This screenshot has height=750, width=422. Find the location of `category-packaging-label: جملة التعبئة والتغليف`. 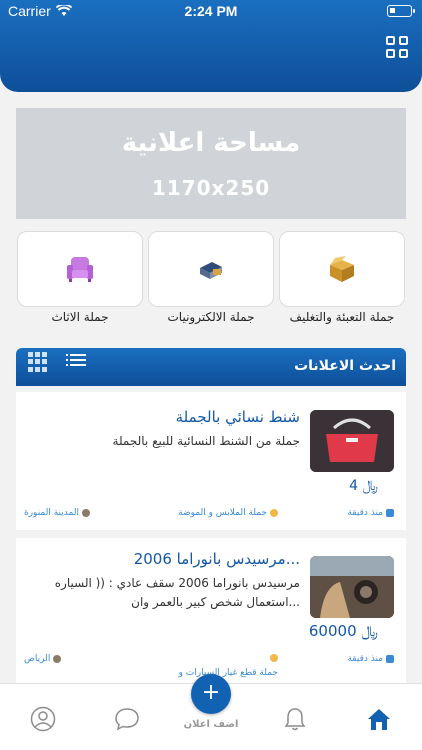

category-packaging-label: جملة التعبئة والتغليف is located at coordinates (342, 317).